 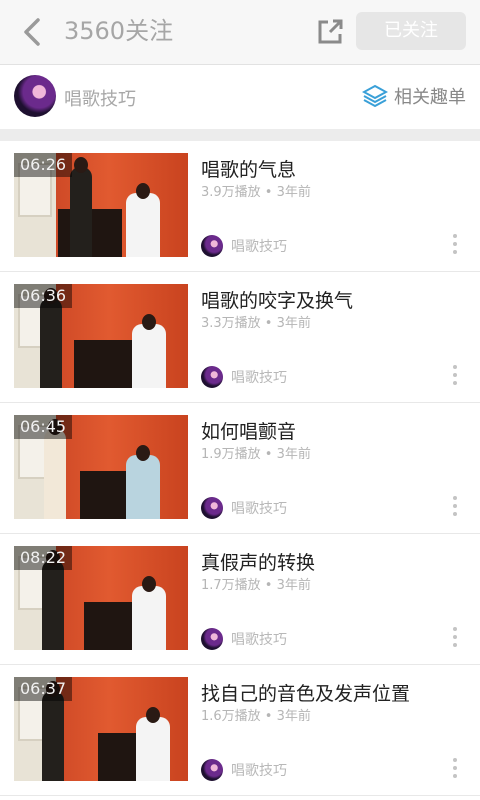 What do you see at coordinates (305, 692) in the screenshot?
I see `video-title: 找自己的音色及发声位置` at bounding box center [305, 692].